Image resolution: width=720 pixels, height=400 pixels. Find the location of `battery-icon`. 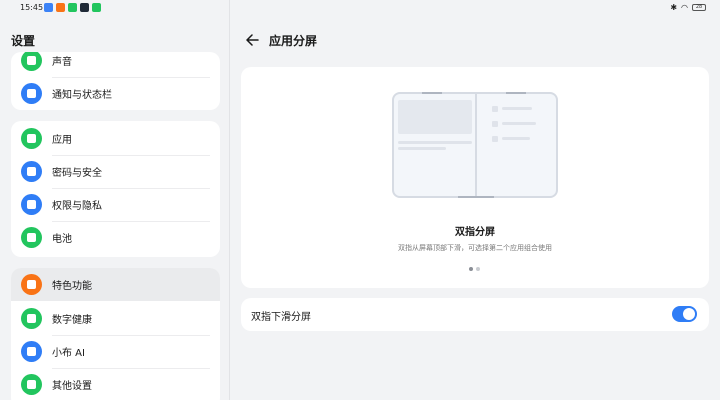

battery-icon is located at coordinates (31, 237).